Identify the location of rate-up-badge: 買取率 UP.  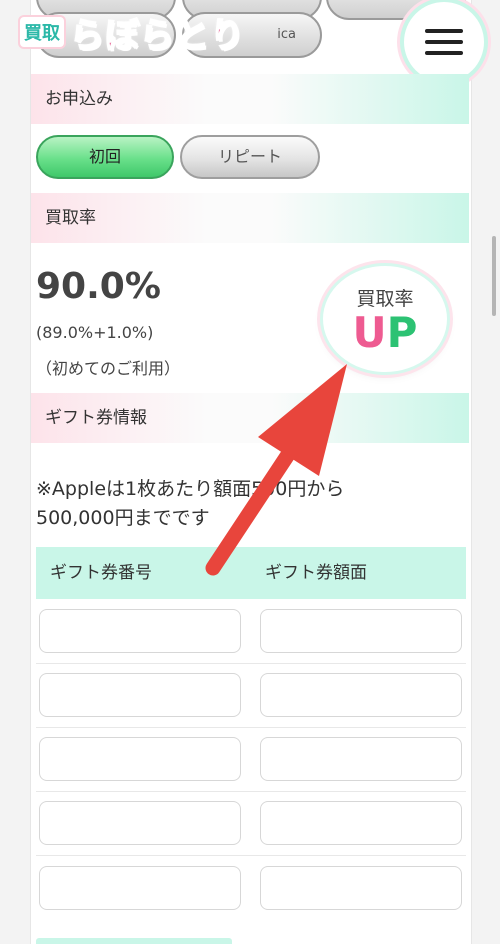
(385, 319).